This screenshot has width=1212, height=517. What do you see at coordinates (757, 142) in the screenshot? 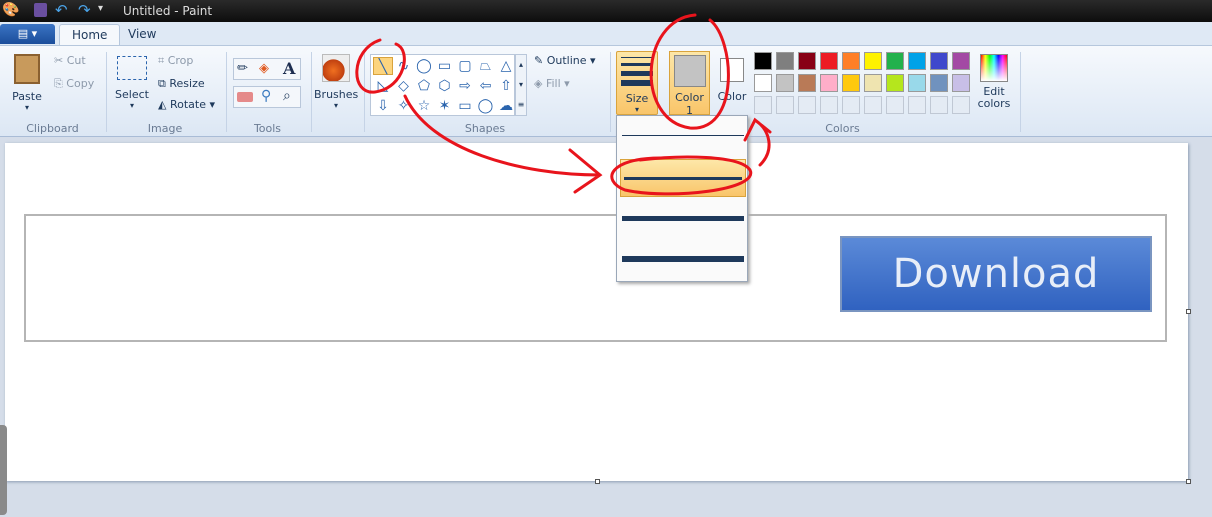
I see `annotation-arrow-to-color2` at bounding box center [757, 142].